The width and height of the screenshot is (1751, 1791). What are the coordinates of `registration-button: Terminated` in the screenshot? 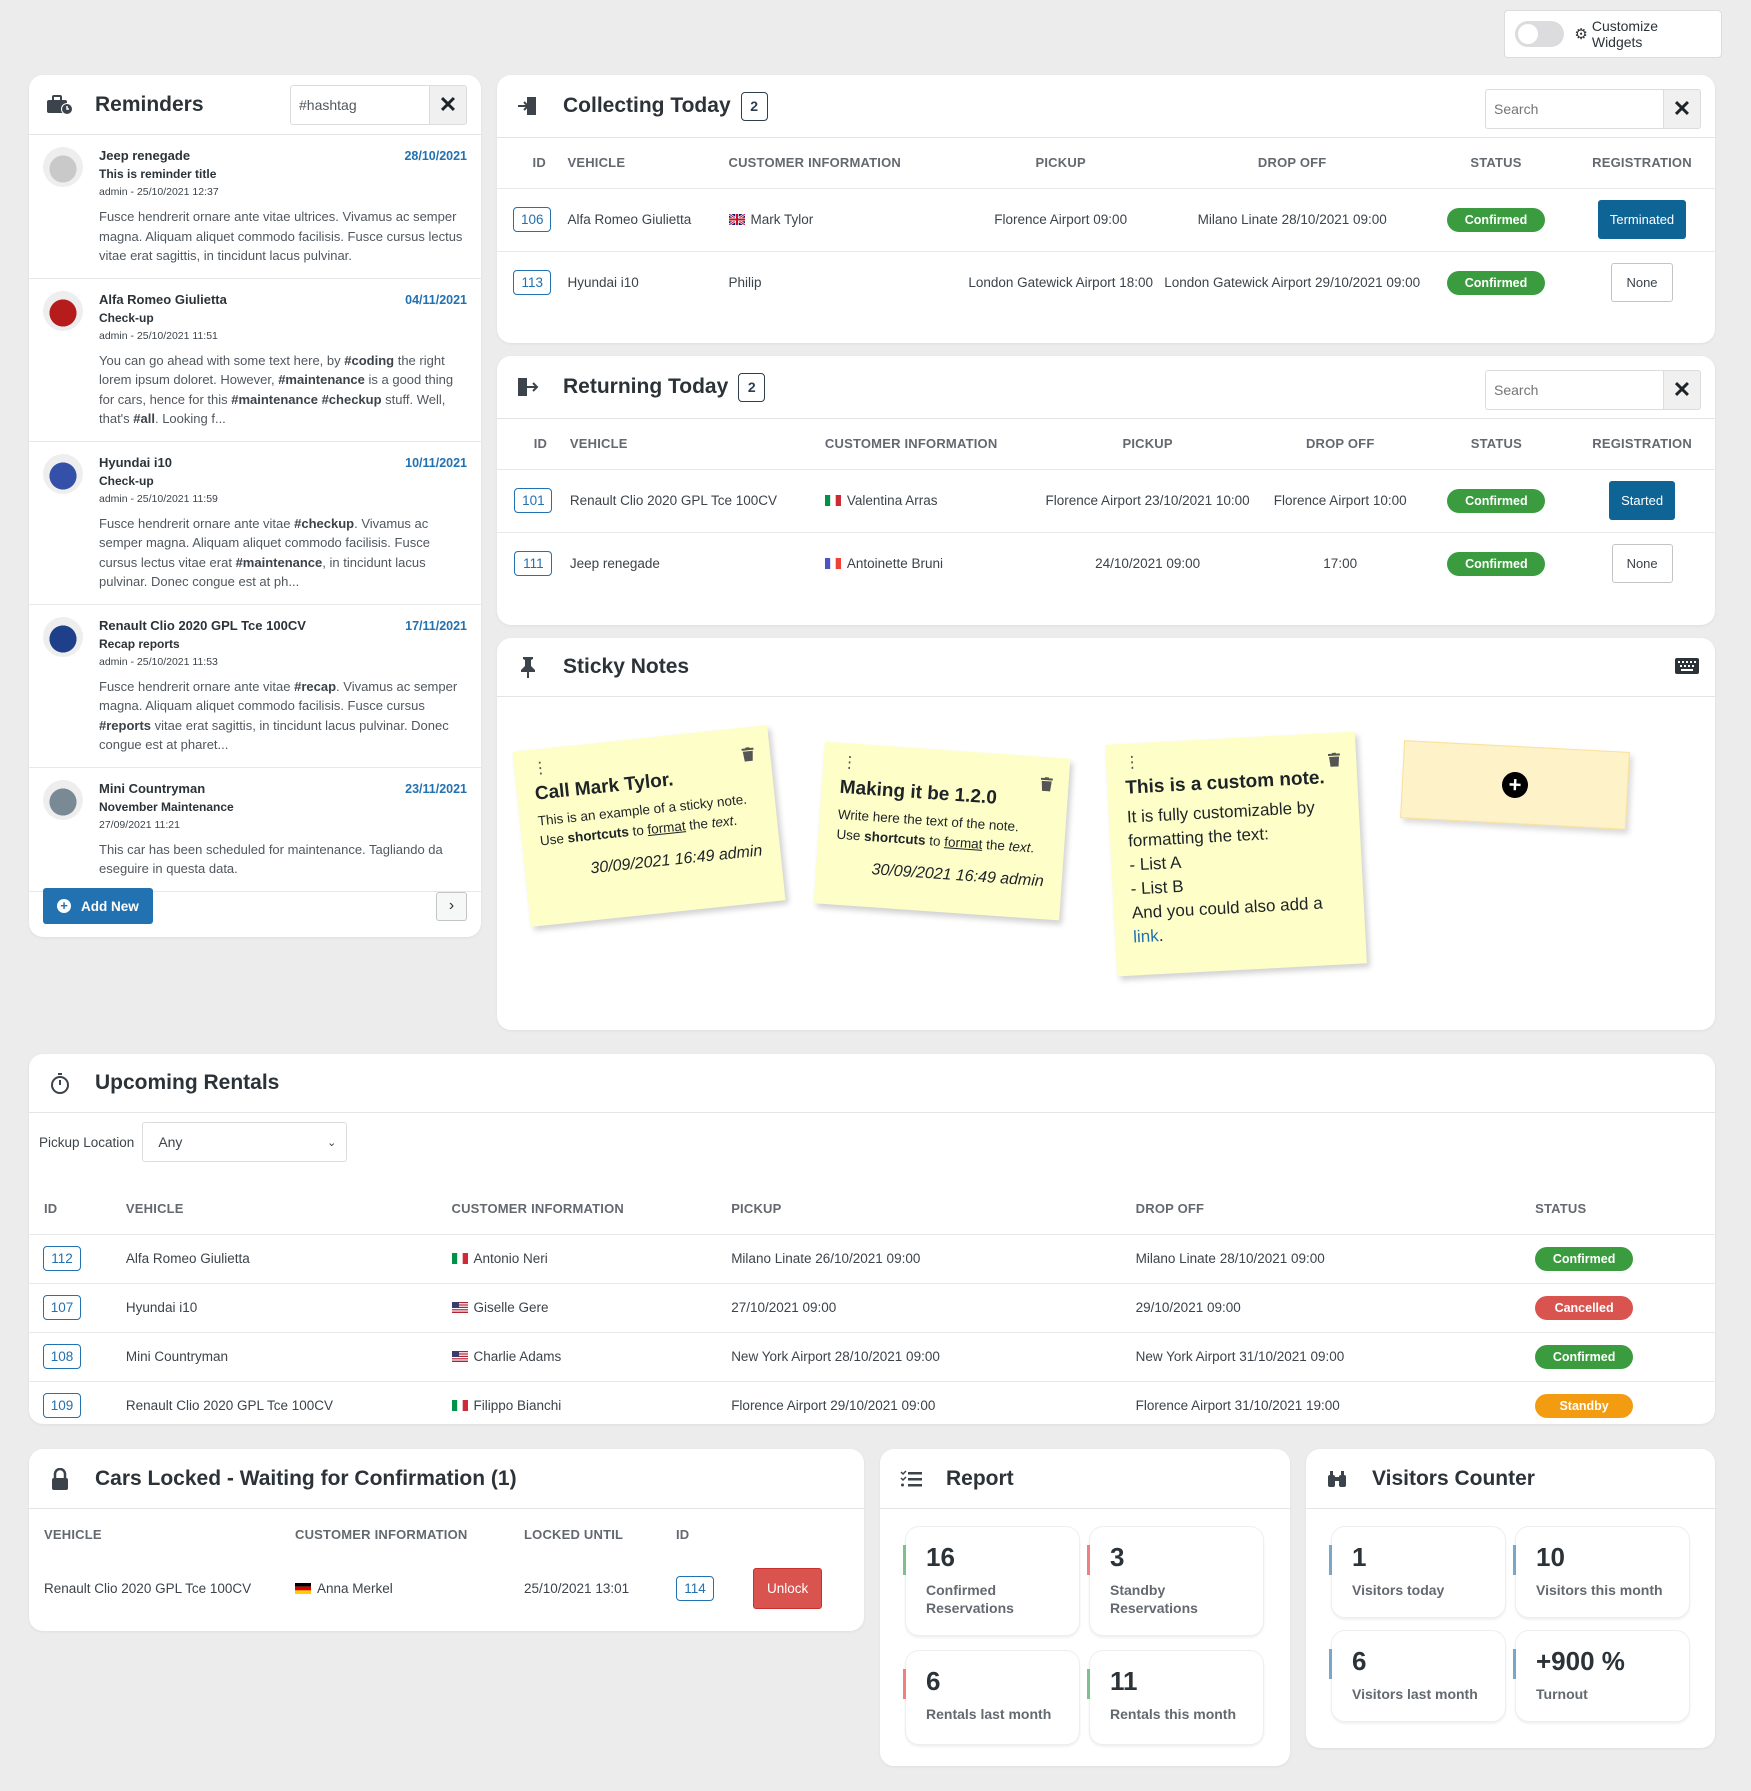 It's located at (1642, 219).